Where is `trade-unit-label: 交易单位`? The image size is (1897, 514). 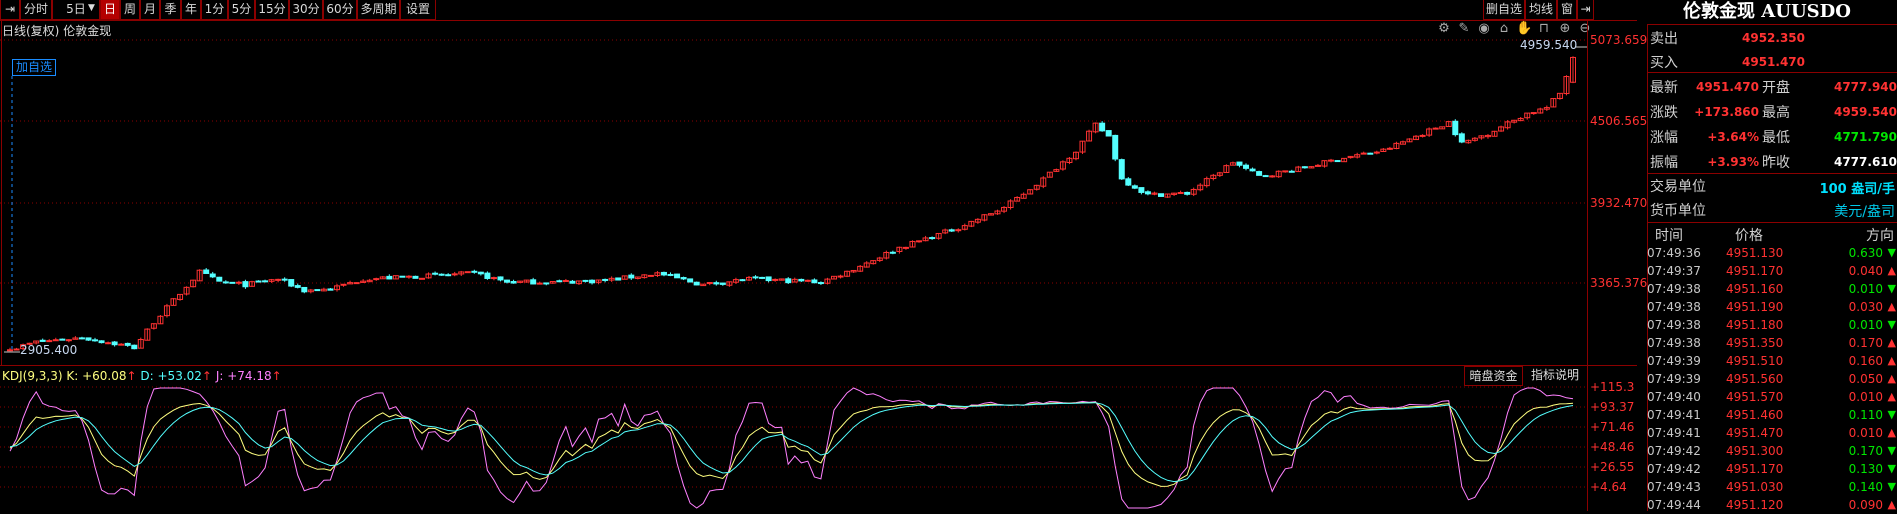
trade-unit-label: 交易单位 is located at coordinates (1678, 187).